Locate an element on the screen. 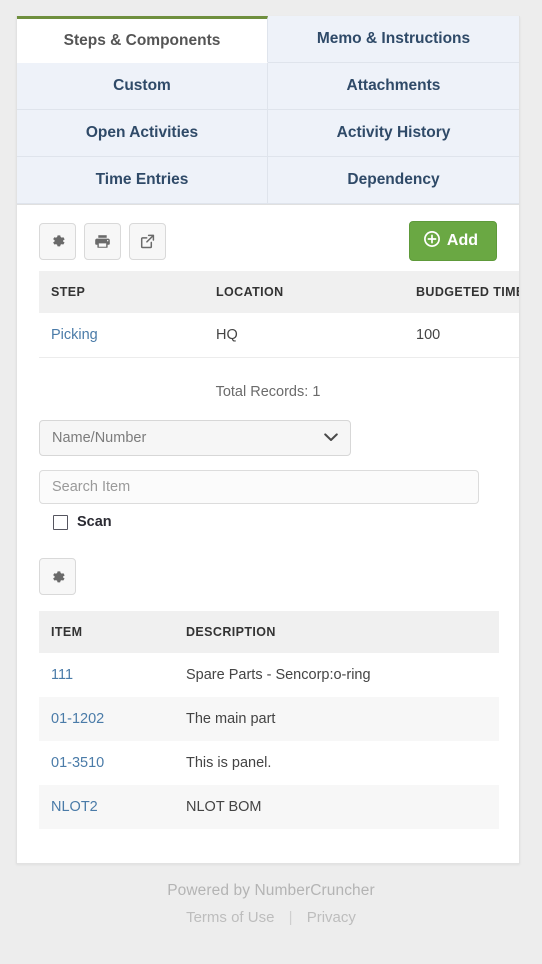 The image size is (542, 964). item-link: 111 is located at coordinates (106, 675).